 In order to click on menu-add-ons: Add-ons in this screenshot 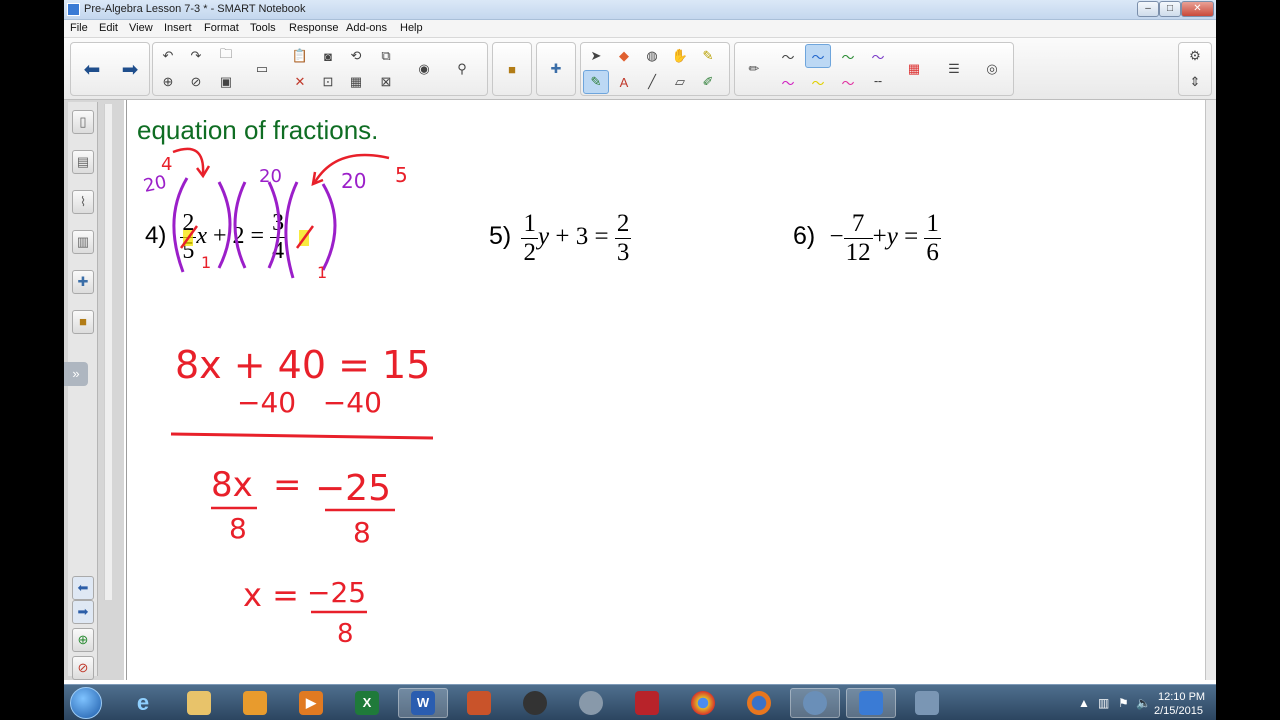, I will do `click(366, 28)`.